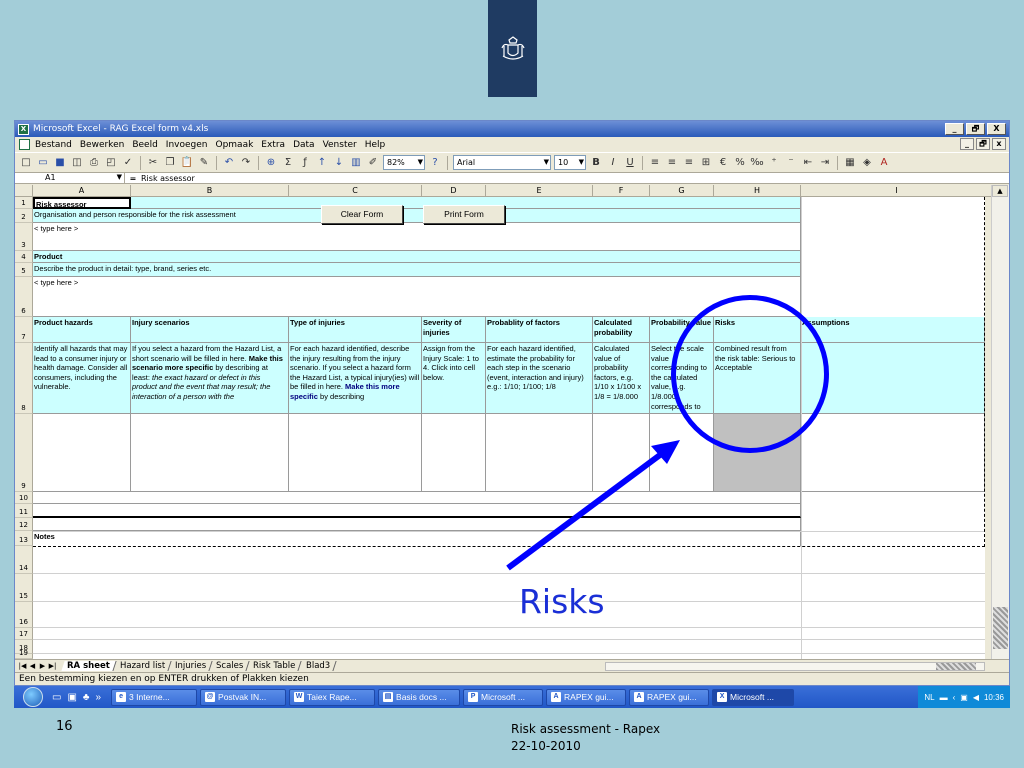 This screenshot has height=768, width=1024. I want to click on footer-date: 22-10-2010, so click(546, 746).